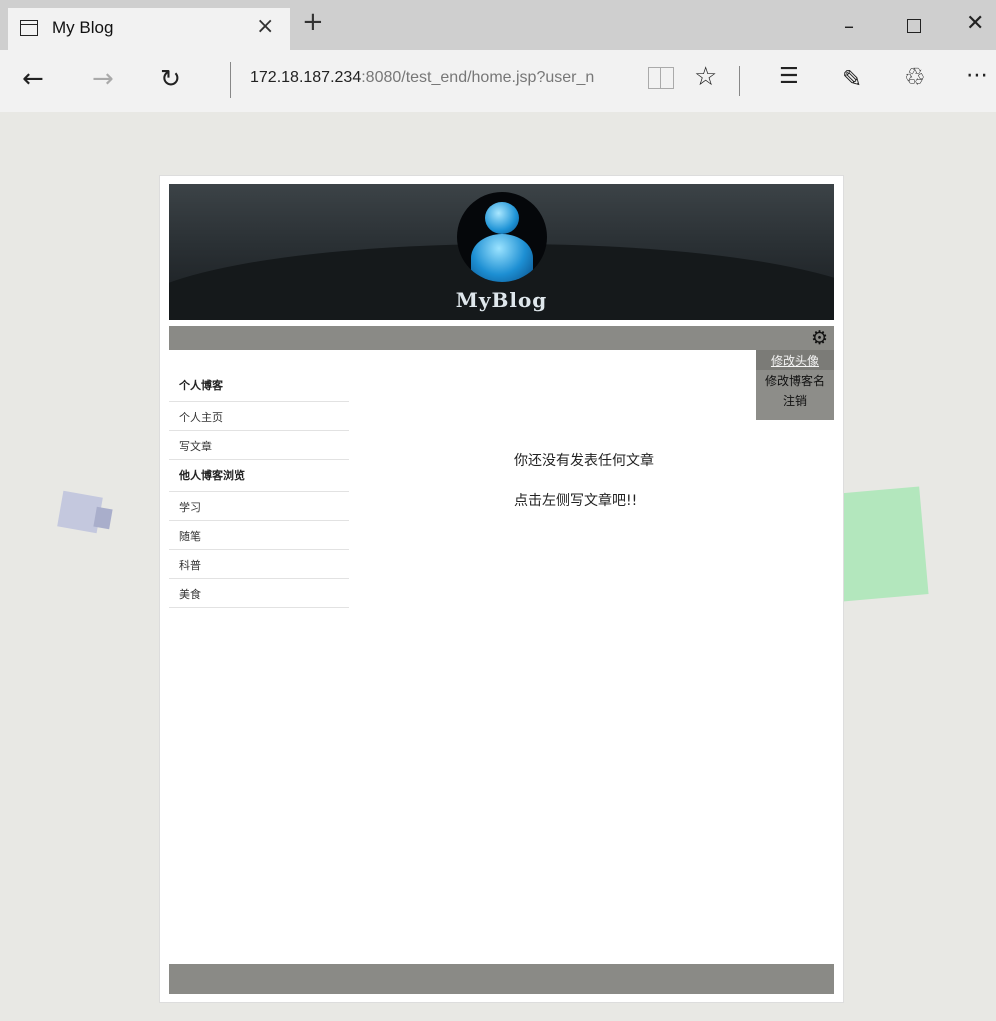 The width and height of the screenshot is (996, 1021). I want to click on sidebar-item-write: 写文章, so click(259, 445).